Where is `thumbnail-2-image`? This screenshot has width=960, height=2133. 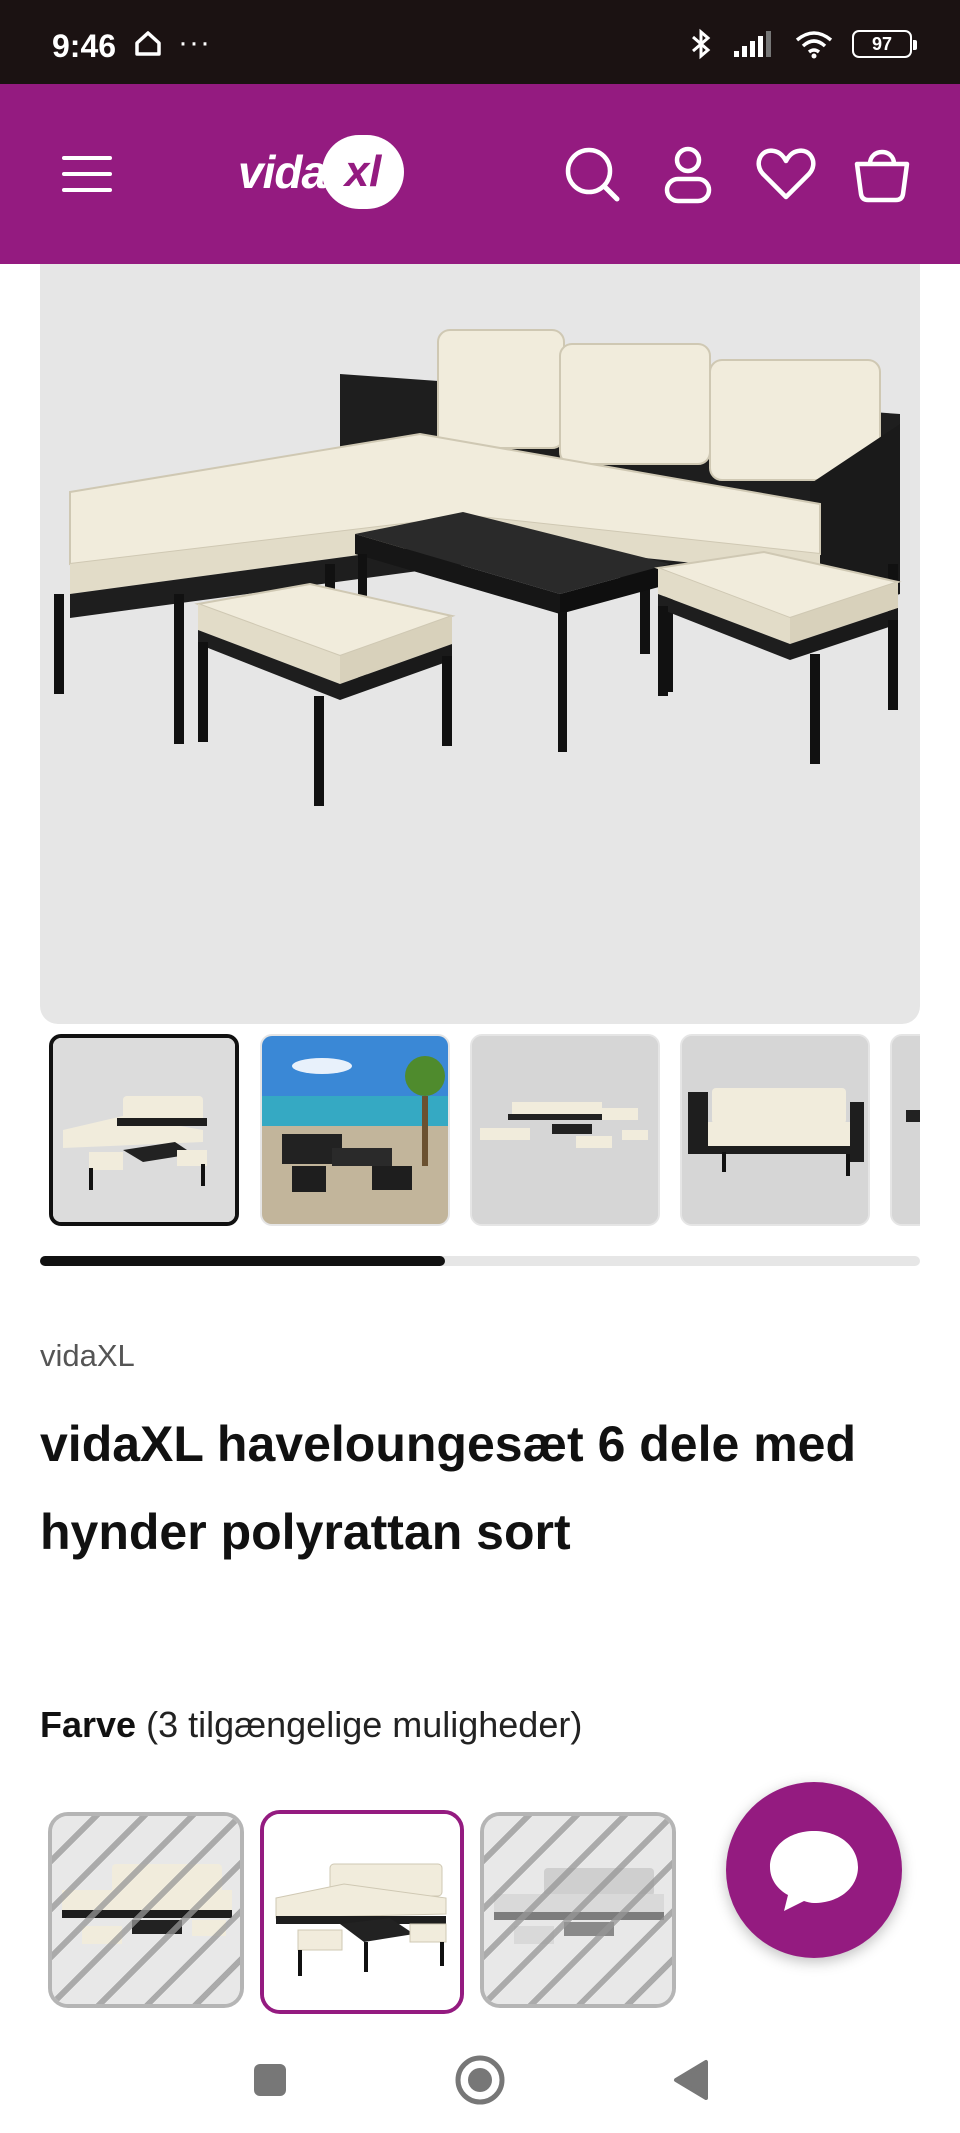 thumbnail-2-image is located at coordinates (355, 1130).